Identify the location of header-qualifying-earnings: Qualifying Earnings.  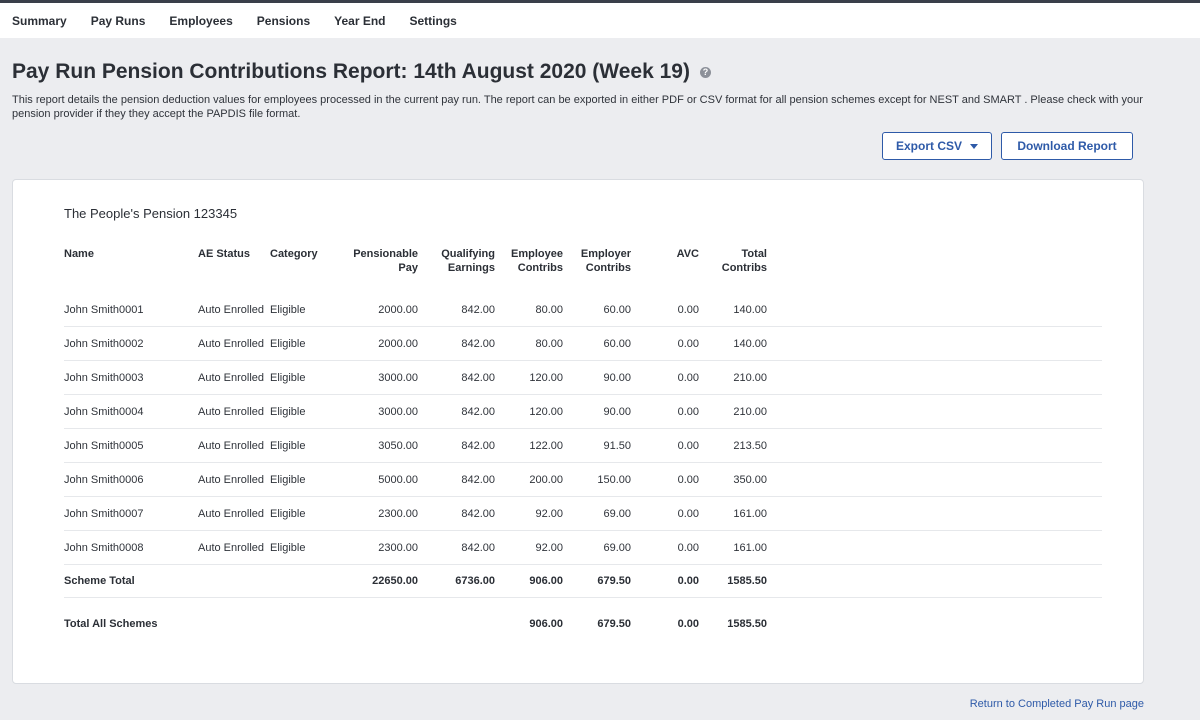
(459, 261).